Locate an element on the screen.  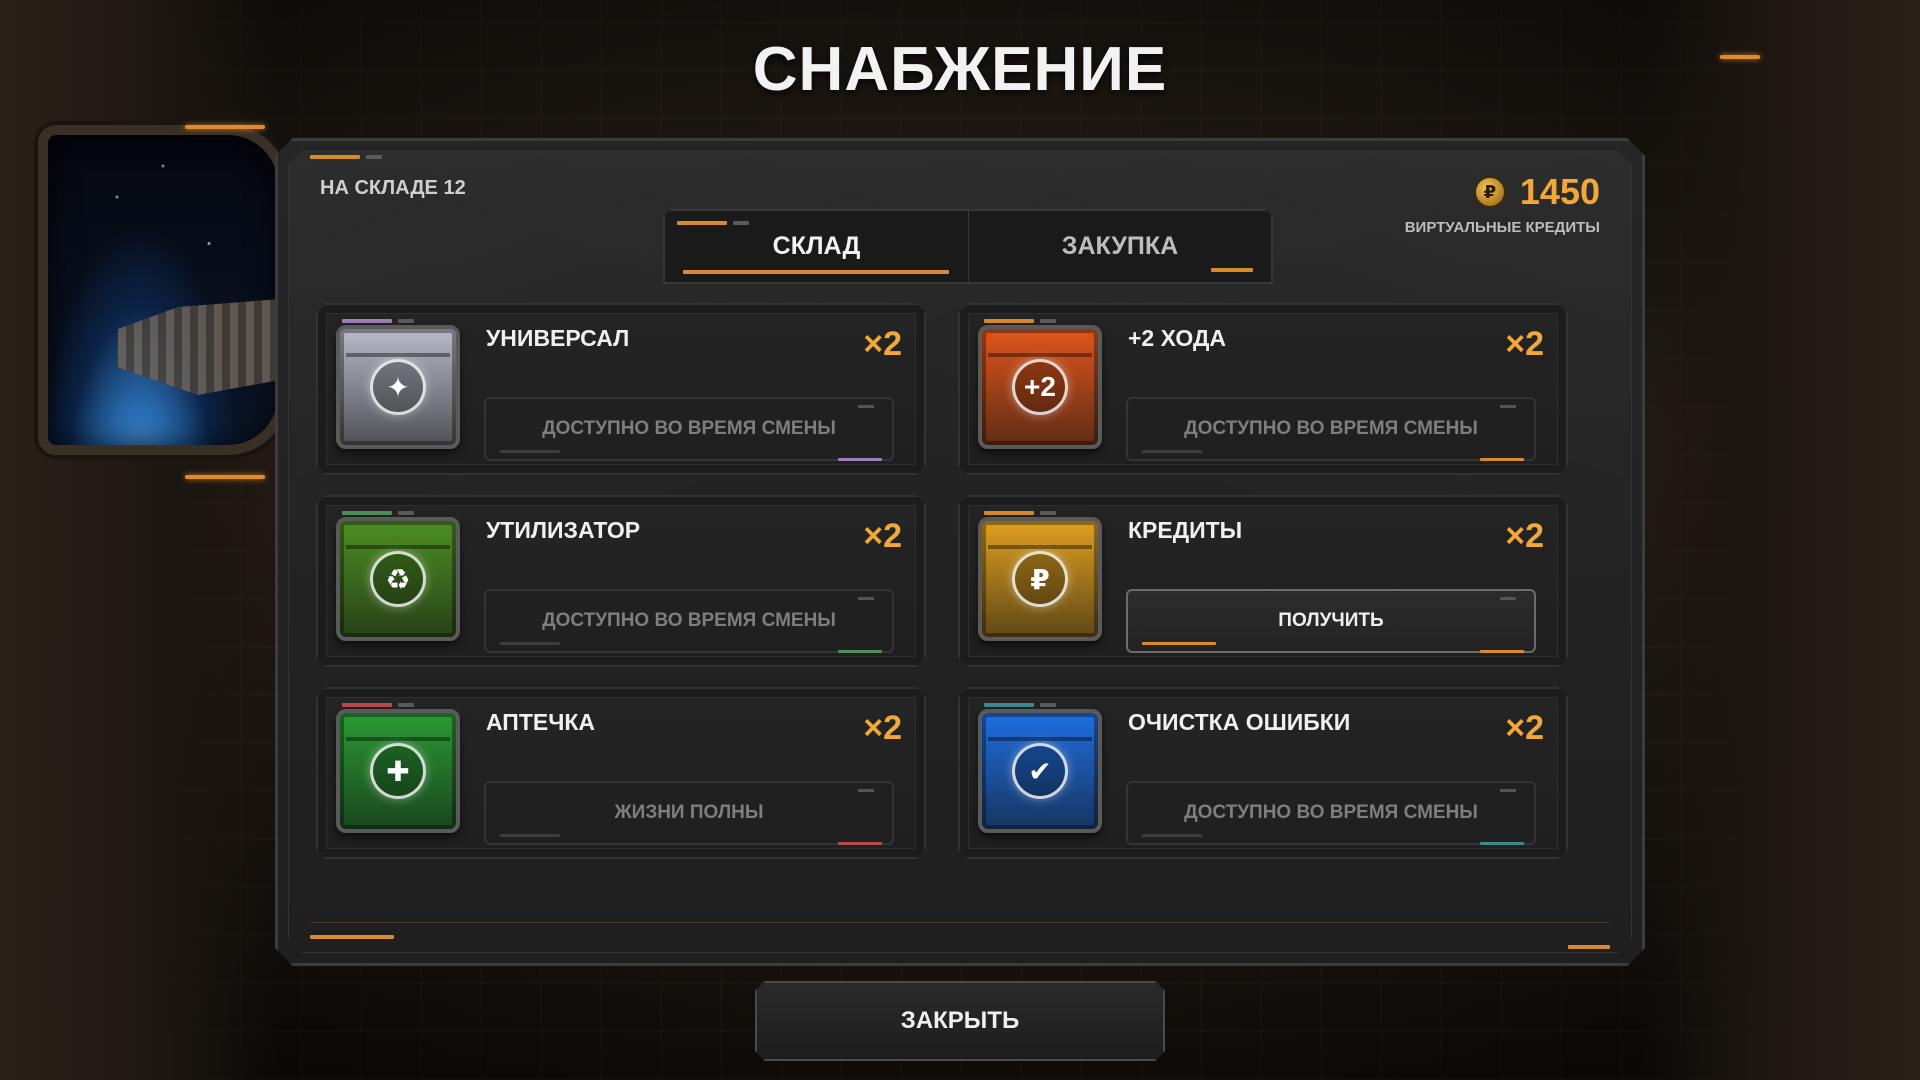
supply-crate-image: ✚ is located at coordinates (398, 771).